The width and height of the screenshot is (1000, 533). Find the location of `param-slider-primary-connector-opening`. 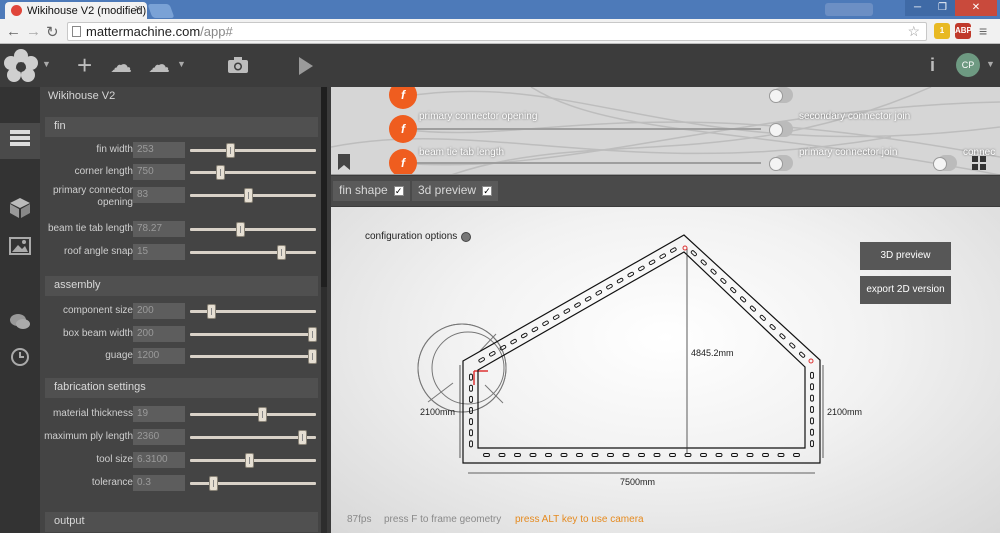

param-slider-primary-connector-opening is located at coordinates (253, 195).